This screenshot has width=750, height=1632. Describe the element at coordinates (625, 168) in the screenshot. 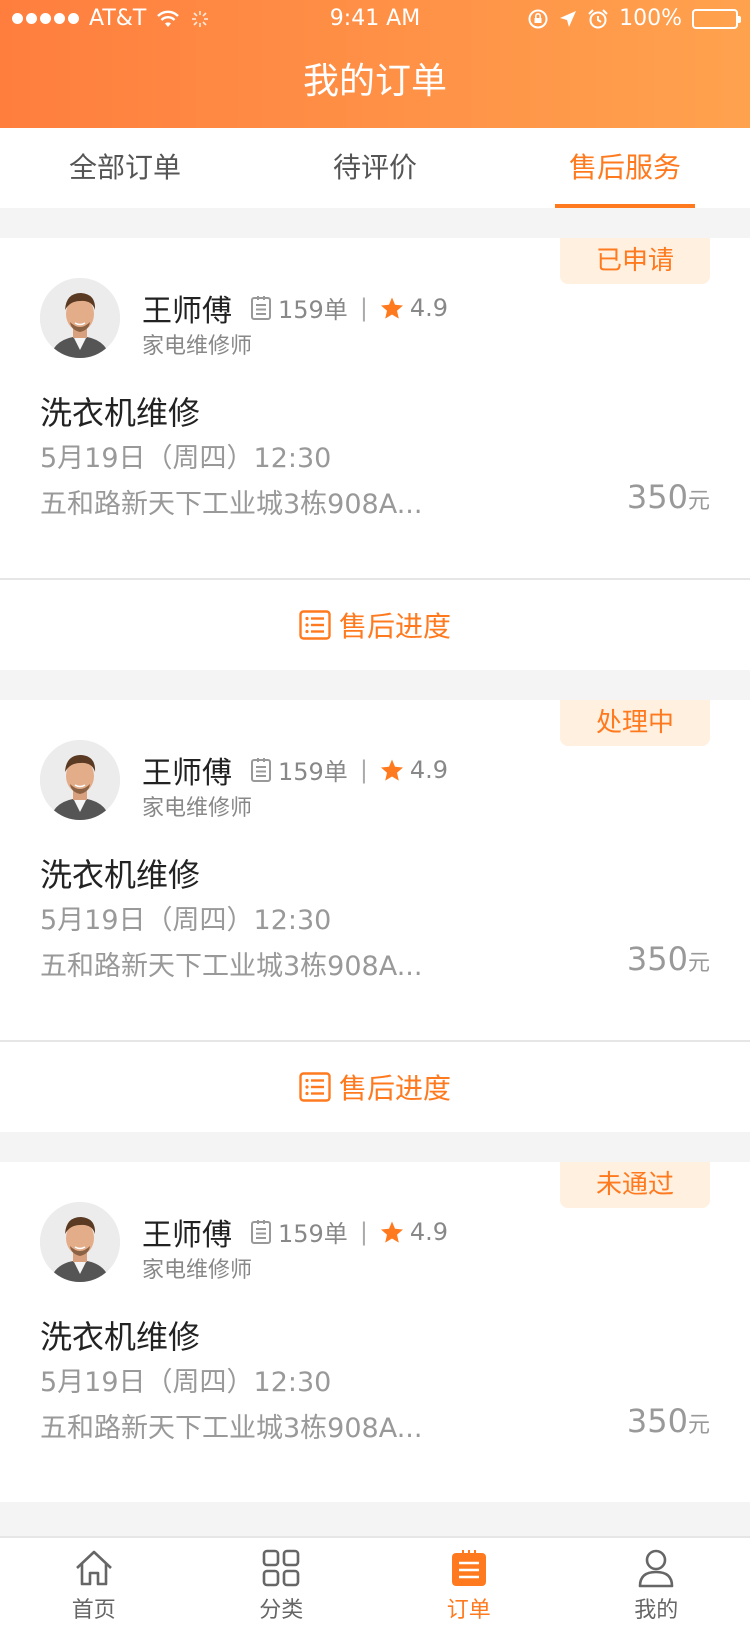

I see `tab-after-sales: 售后服务` at that location.